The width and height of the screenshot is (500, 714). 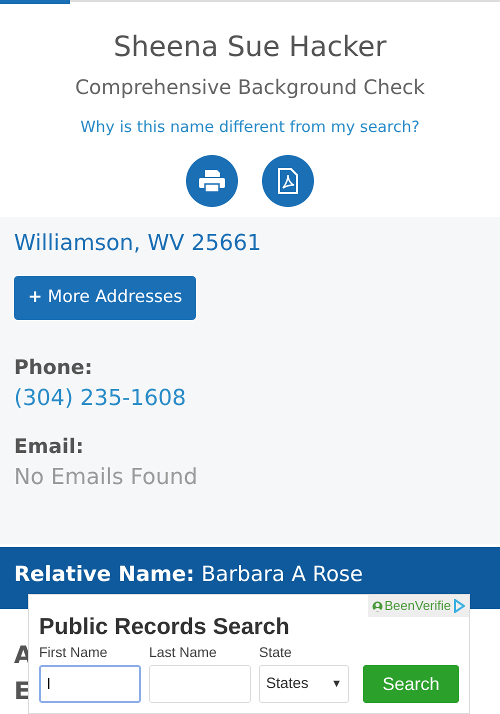 What do you see at coordinates (377, 606) in the screenshot?
I see `person-icon` at bounding box center [377, 606].